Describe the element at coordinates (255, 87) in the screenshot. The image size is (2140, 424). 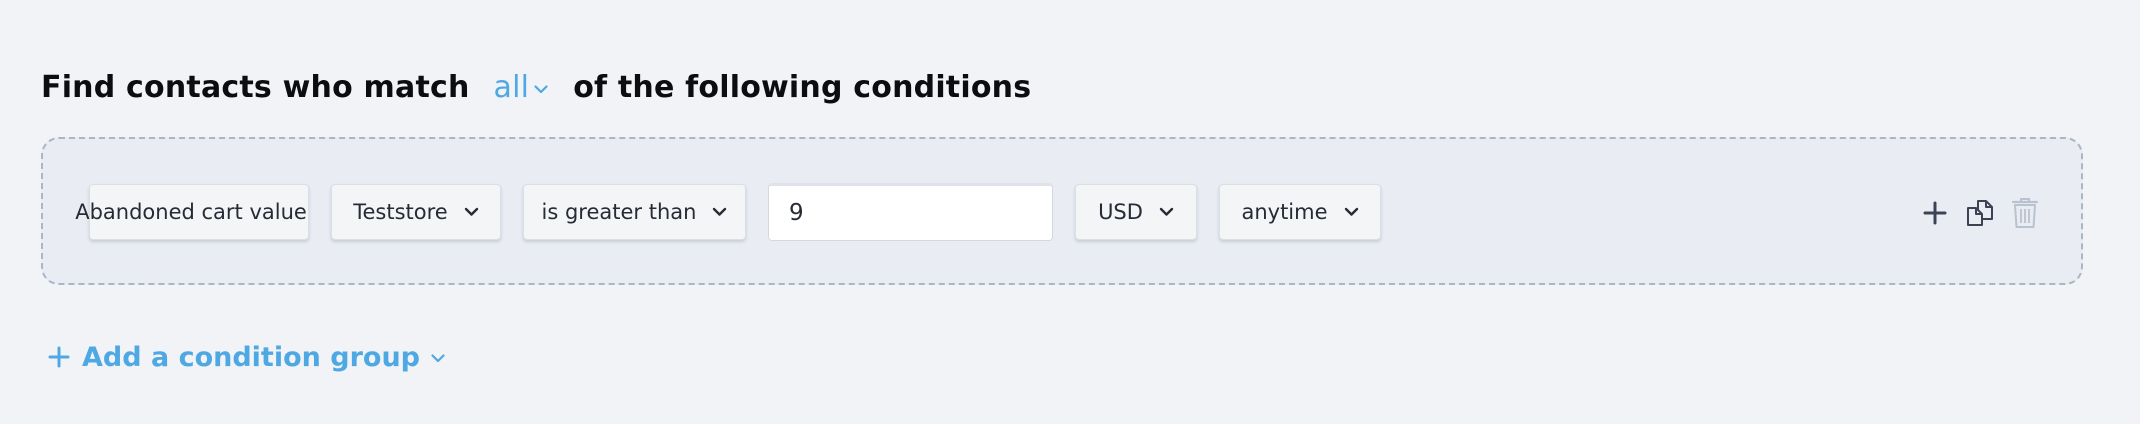
I see `heading-prefix: Find contacts who match` at that location.